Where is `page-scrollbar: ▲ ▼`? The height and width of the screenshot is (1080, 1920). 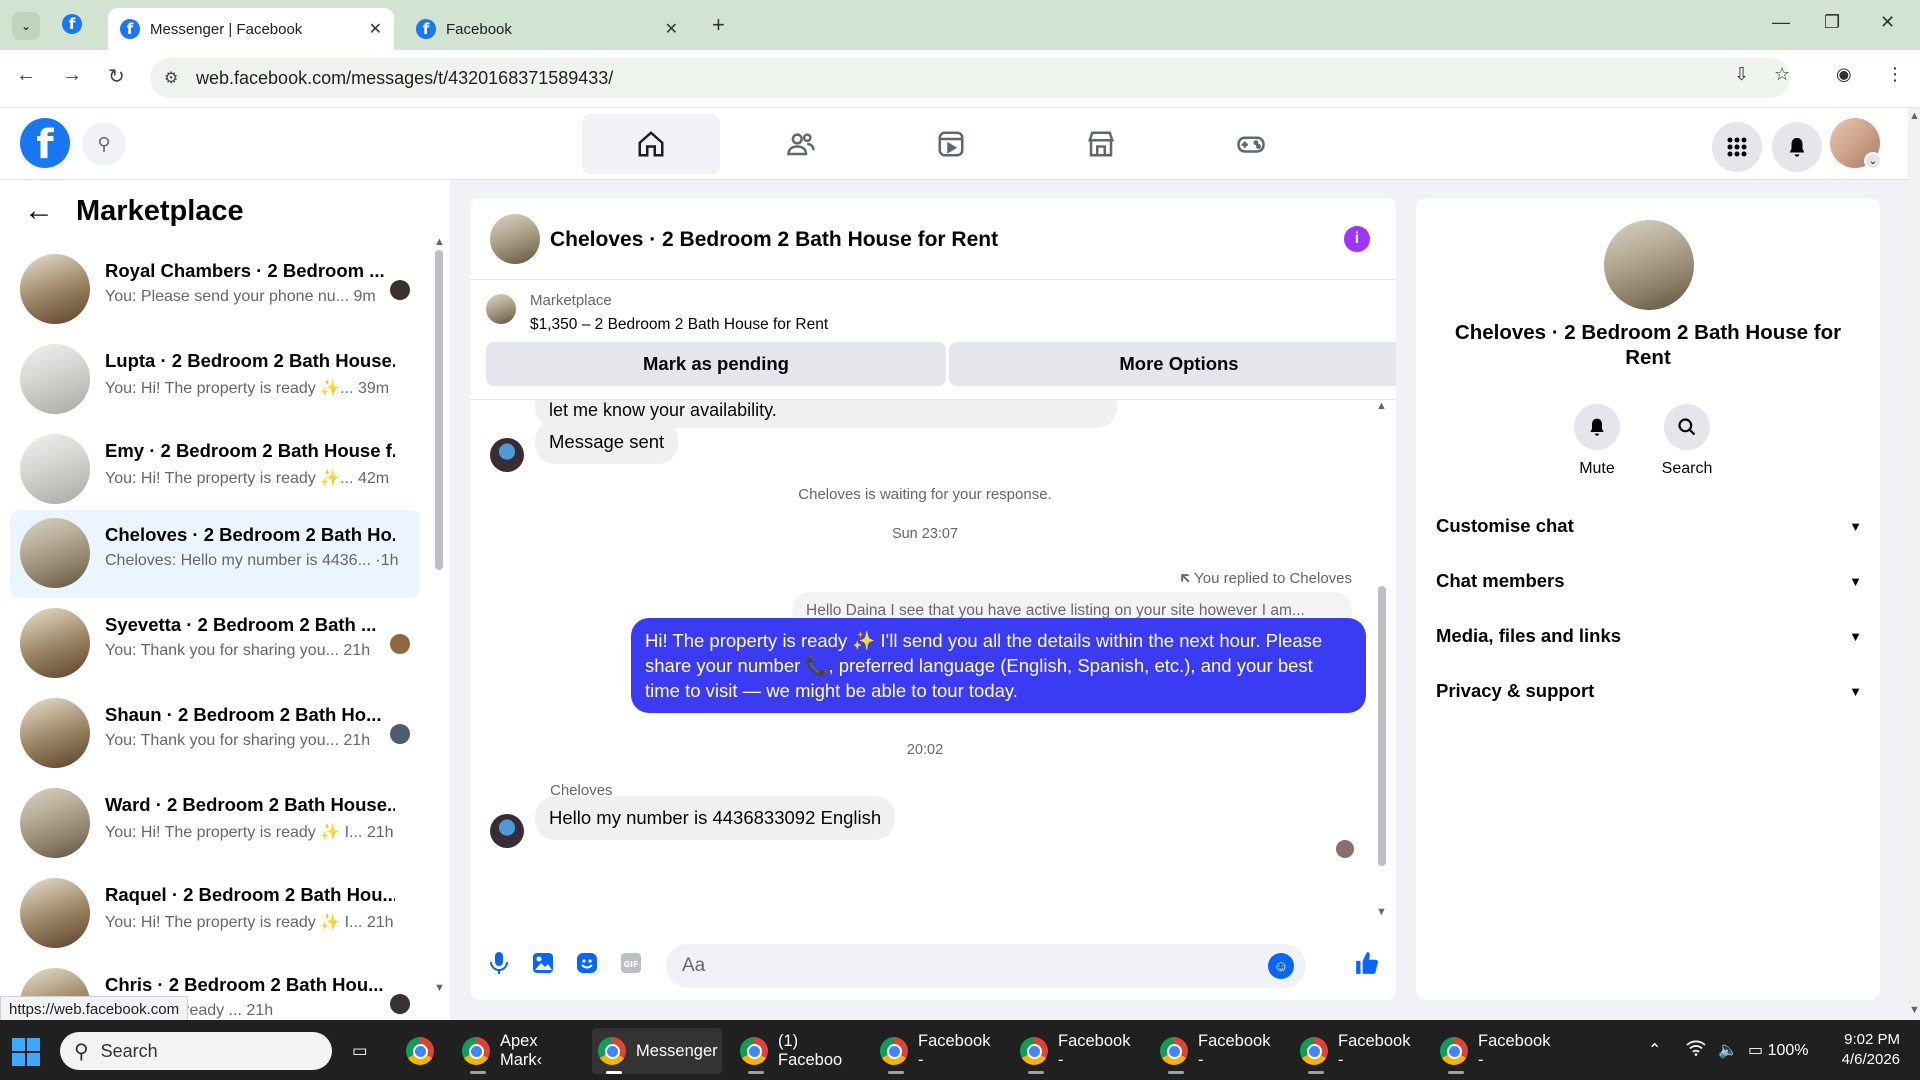 page-scrollbar: ▲ ▼ is located at coordinates (1914, 564).